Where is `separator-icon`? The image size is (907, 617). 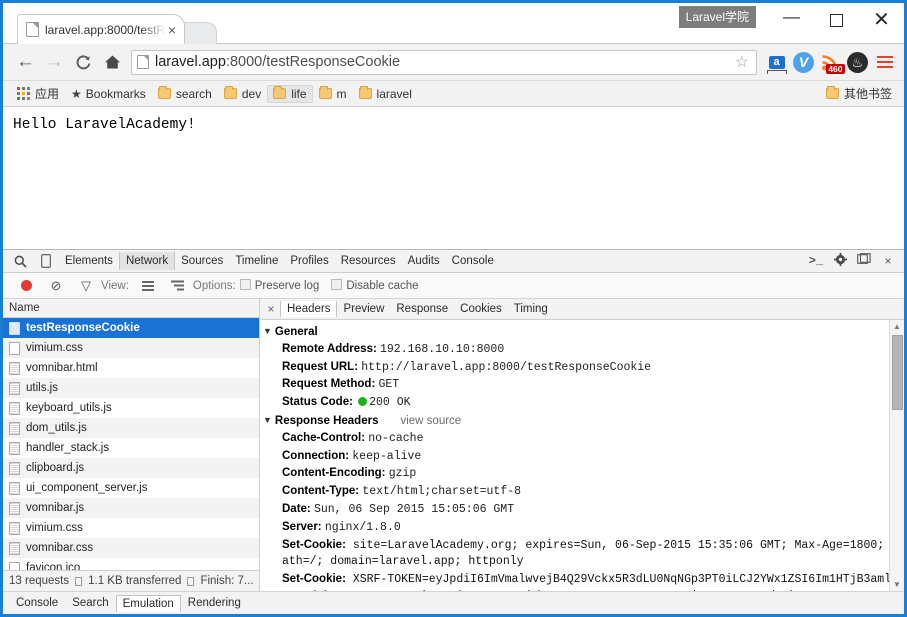
separator-icon is located at coordinates (79, 581).